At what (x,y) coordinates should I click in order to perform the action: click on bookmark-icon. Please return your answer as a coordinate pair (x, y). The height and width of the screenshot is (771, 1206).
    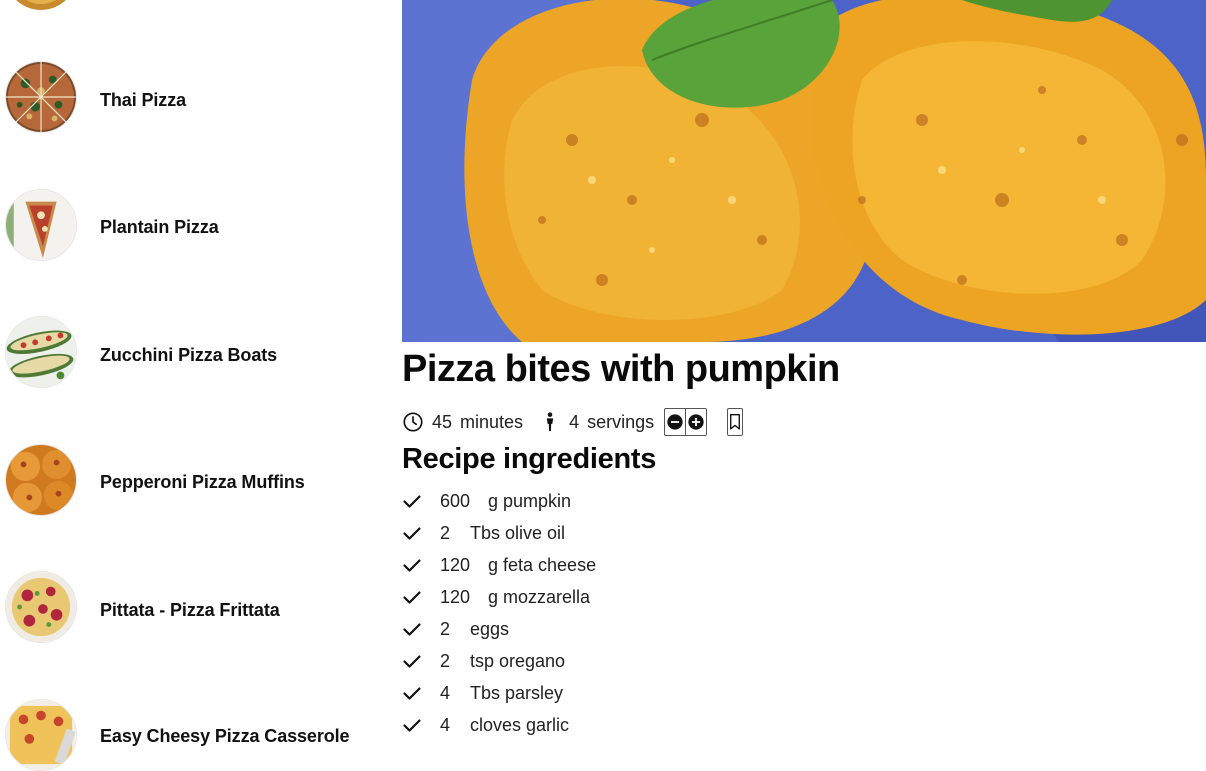
    Looking at the image, I should click on (735, 422).